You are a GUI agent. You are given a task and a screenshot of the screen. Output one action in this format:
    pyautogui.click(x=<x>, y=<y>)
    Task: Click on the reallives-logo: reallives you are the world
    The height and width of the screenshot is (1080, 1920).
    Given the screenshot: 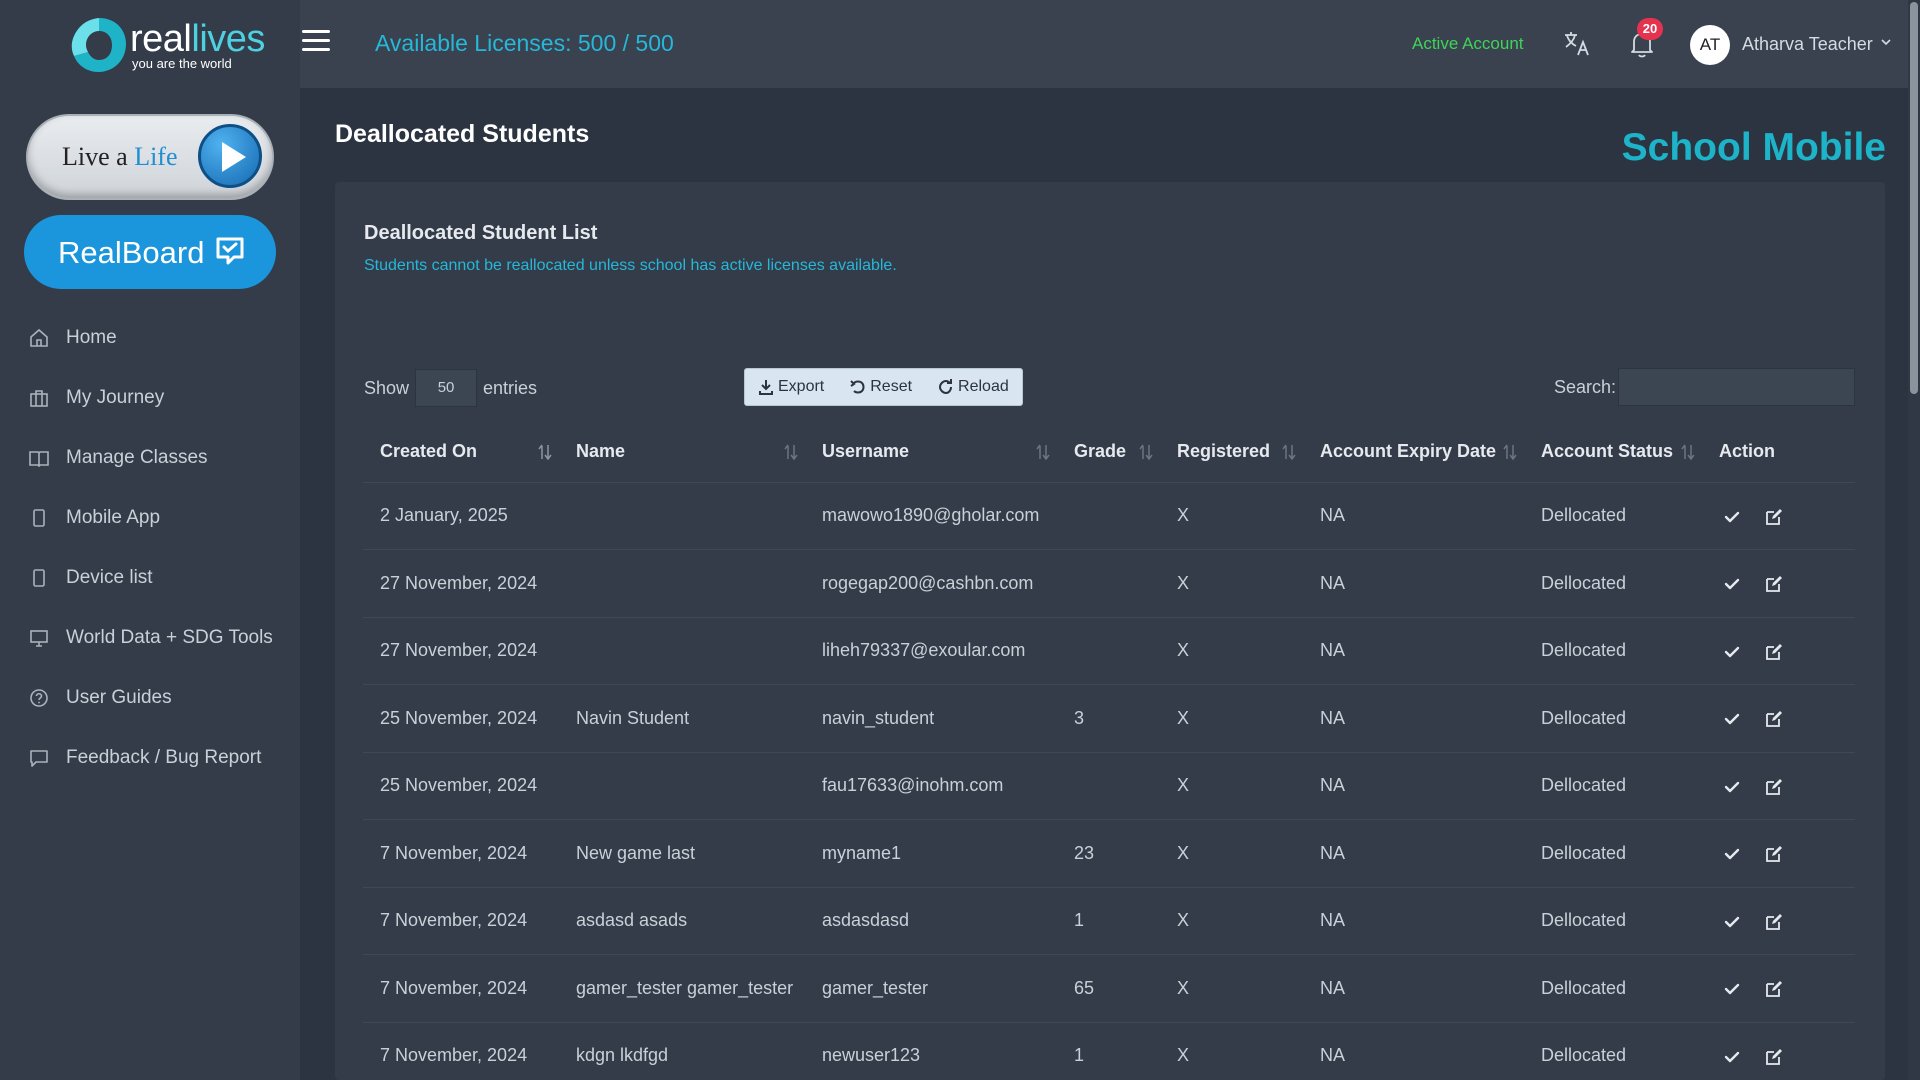 What is the action you would take?
    pyautogui.click(x=166, y=45)
    